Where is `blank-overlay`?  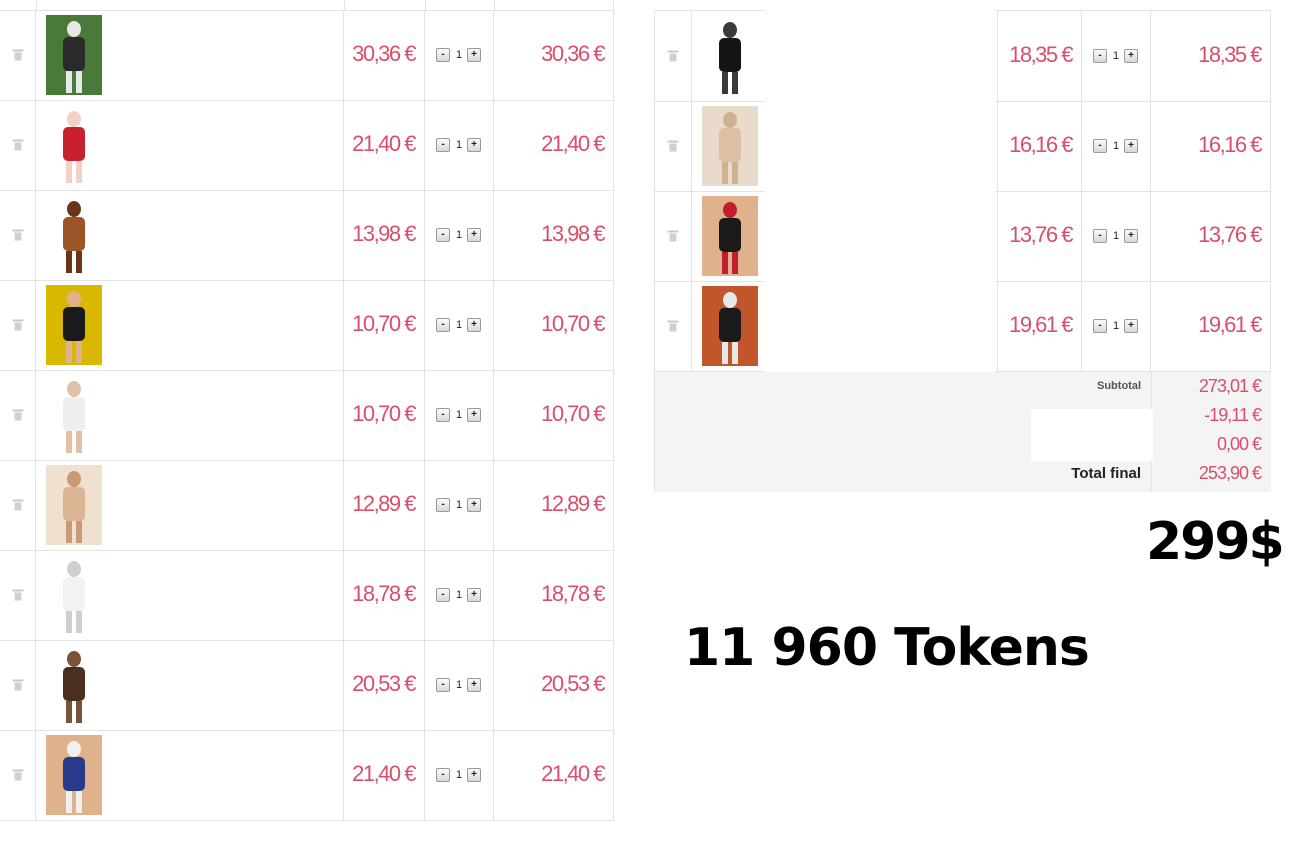 blank-overlay is located at coordinates (880, 196).